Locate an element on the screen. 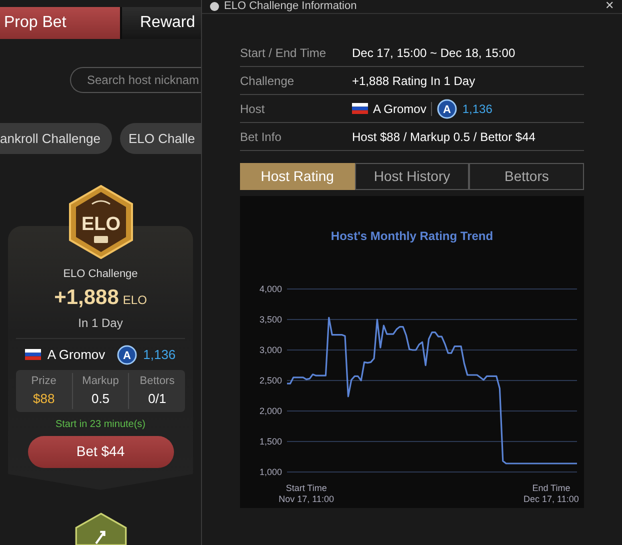 The height and width of the screenshot is (545, 622). stat-value: $88 is located at coordinates (43, 399).